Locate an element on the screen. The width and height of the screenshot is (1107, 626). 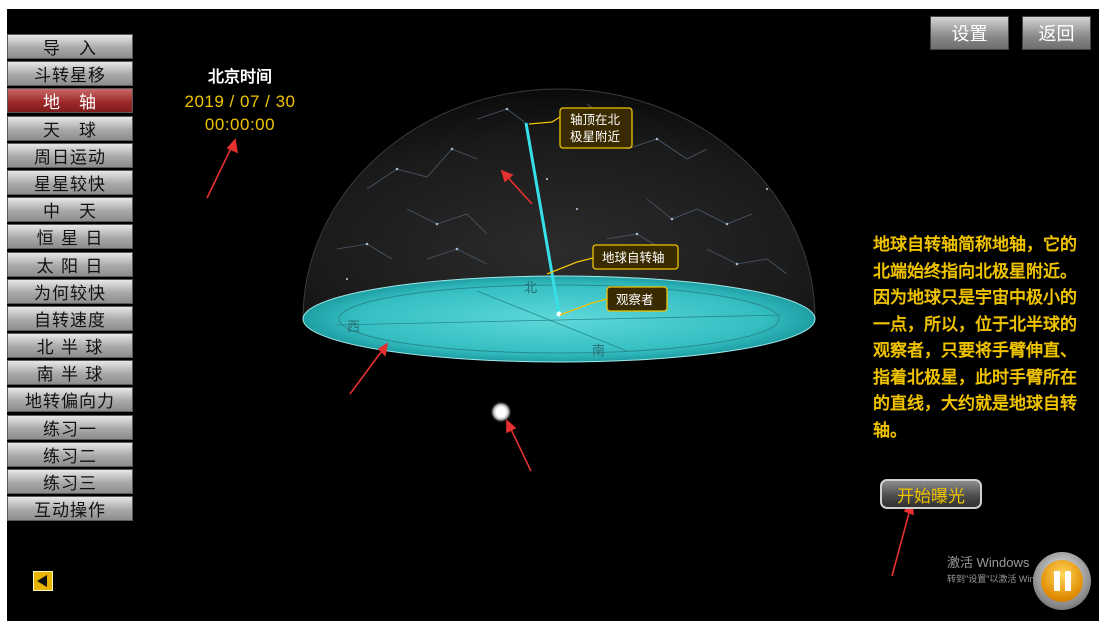
sidebar-item-13: 地转偏向力 is located at coordinates (70, 400).